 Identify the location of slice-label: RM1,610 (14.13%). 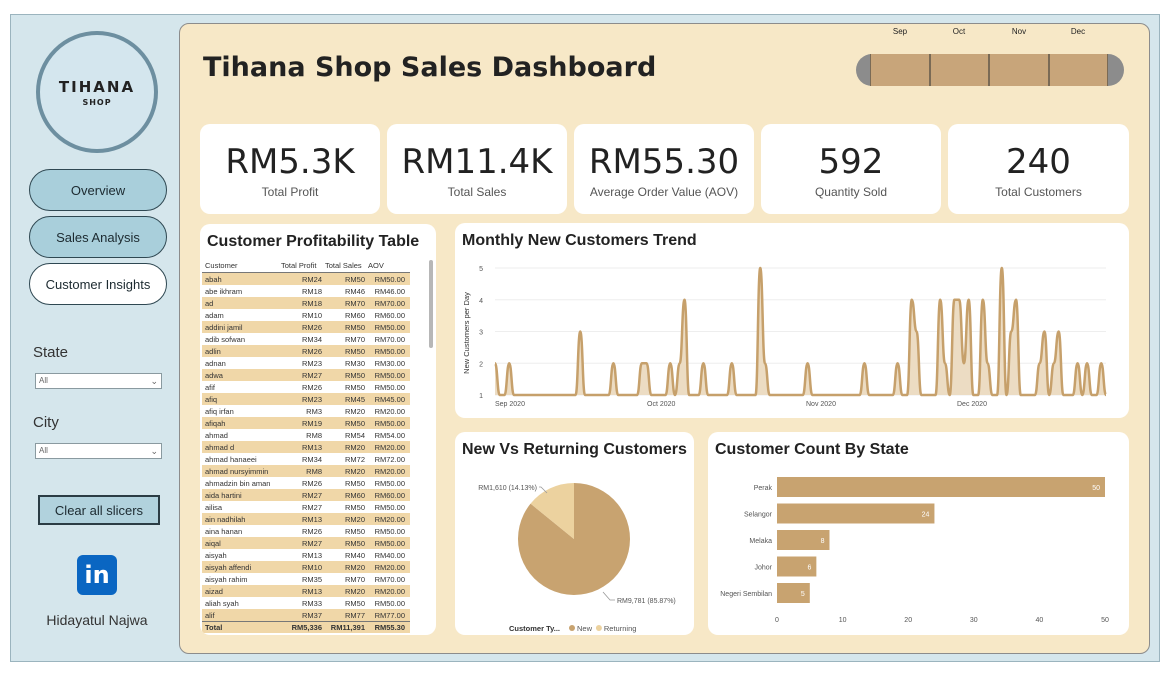
(507, 488).